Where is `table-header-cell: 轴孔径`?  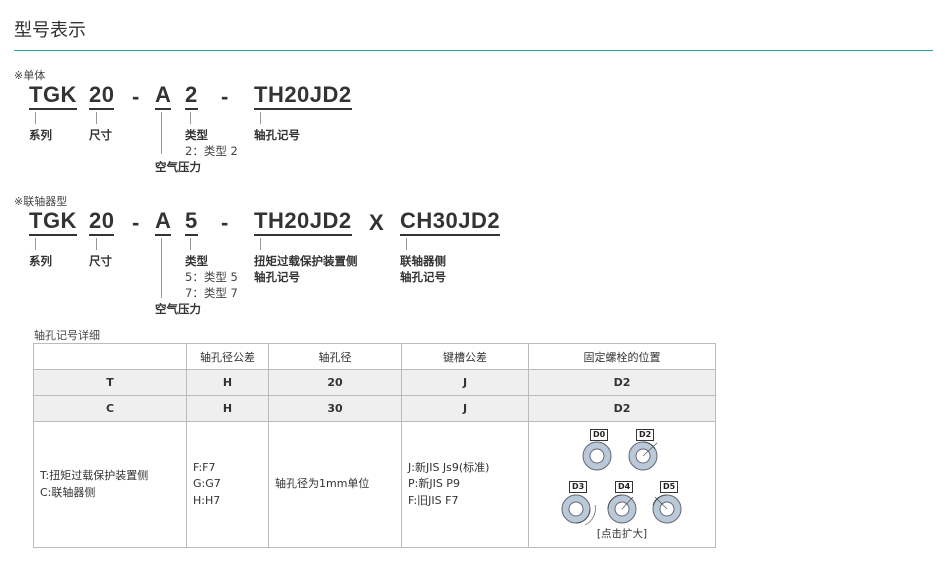 table-header-cell: 轴孔径 is located at coordinates (335, 356).